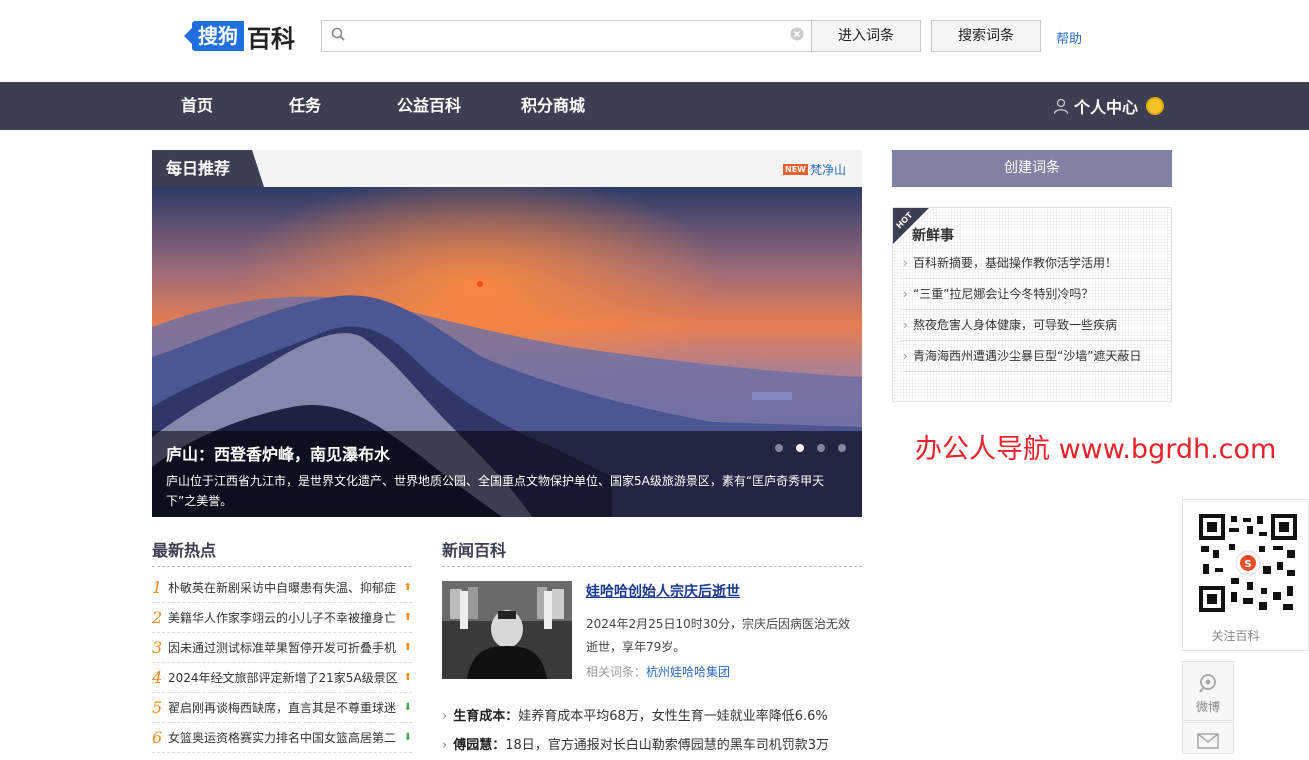 This screenshot has width=1309, height=760. Describe the element at coordinates (1036, 325) in the screenshot. I see `list-item: 熬夜危害人身体健康，可导致一些疾病` at that location.